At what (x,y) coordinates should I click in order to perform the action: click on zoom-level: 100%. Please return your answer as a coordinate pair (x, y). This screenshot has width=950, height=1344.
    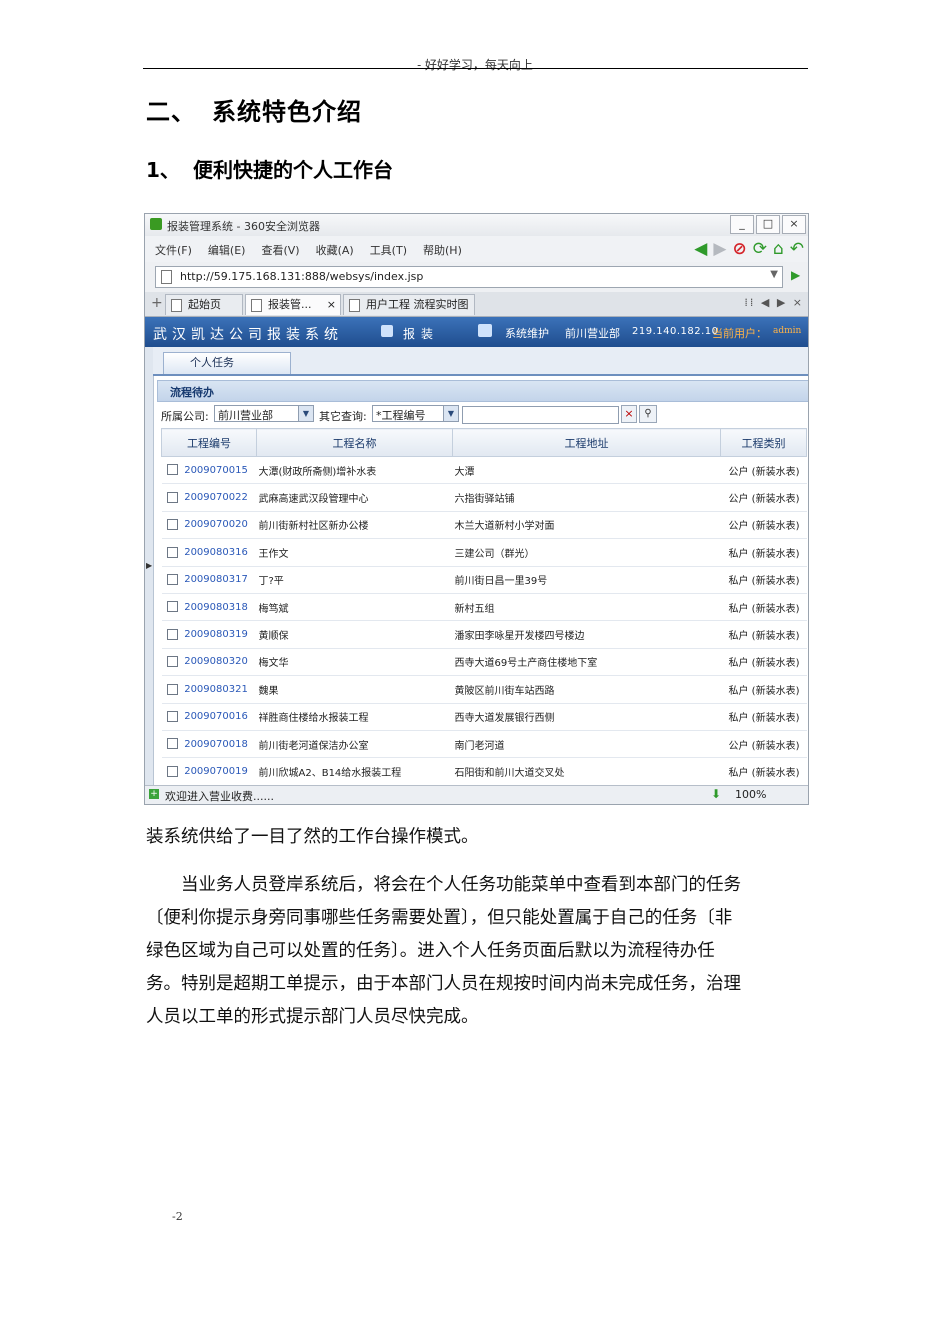
    Looking at the image, I should click on (750, 794).